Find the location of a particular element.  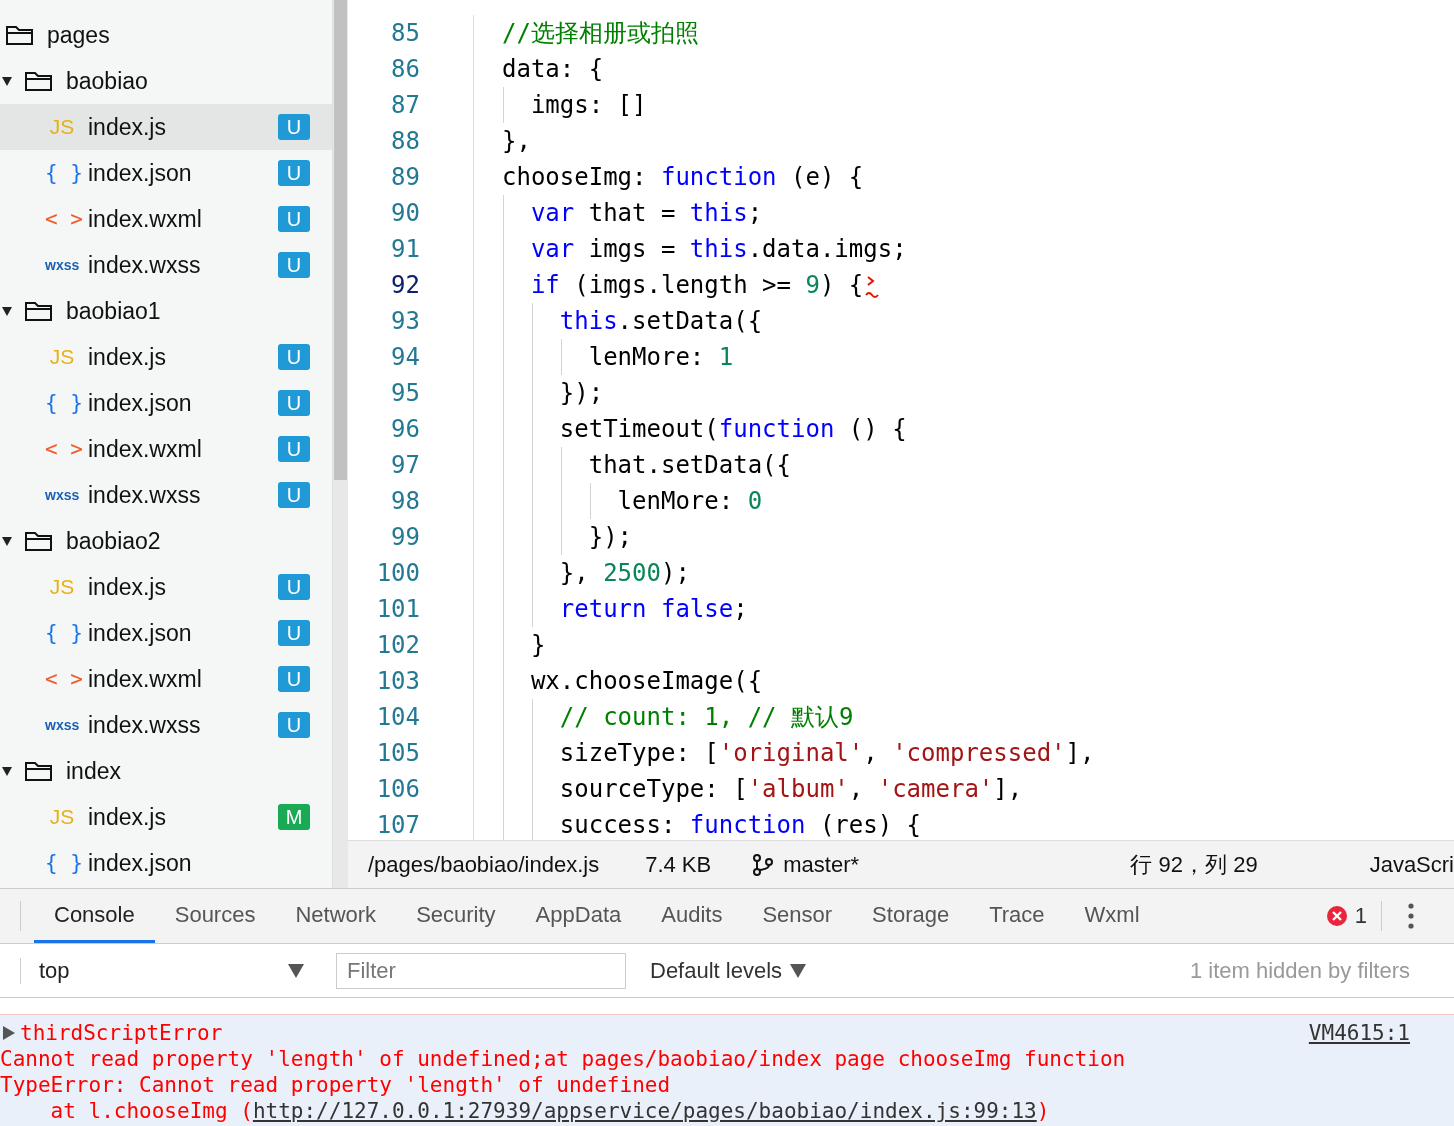

devtools-tab: Sensor is located at coordinates (797, 916).